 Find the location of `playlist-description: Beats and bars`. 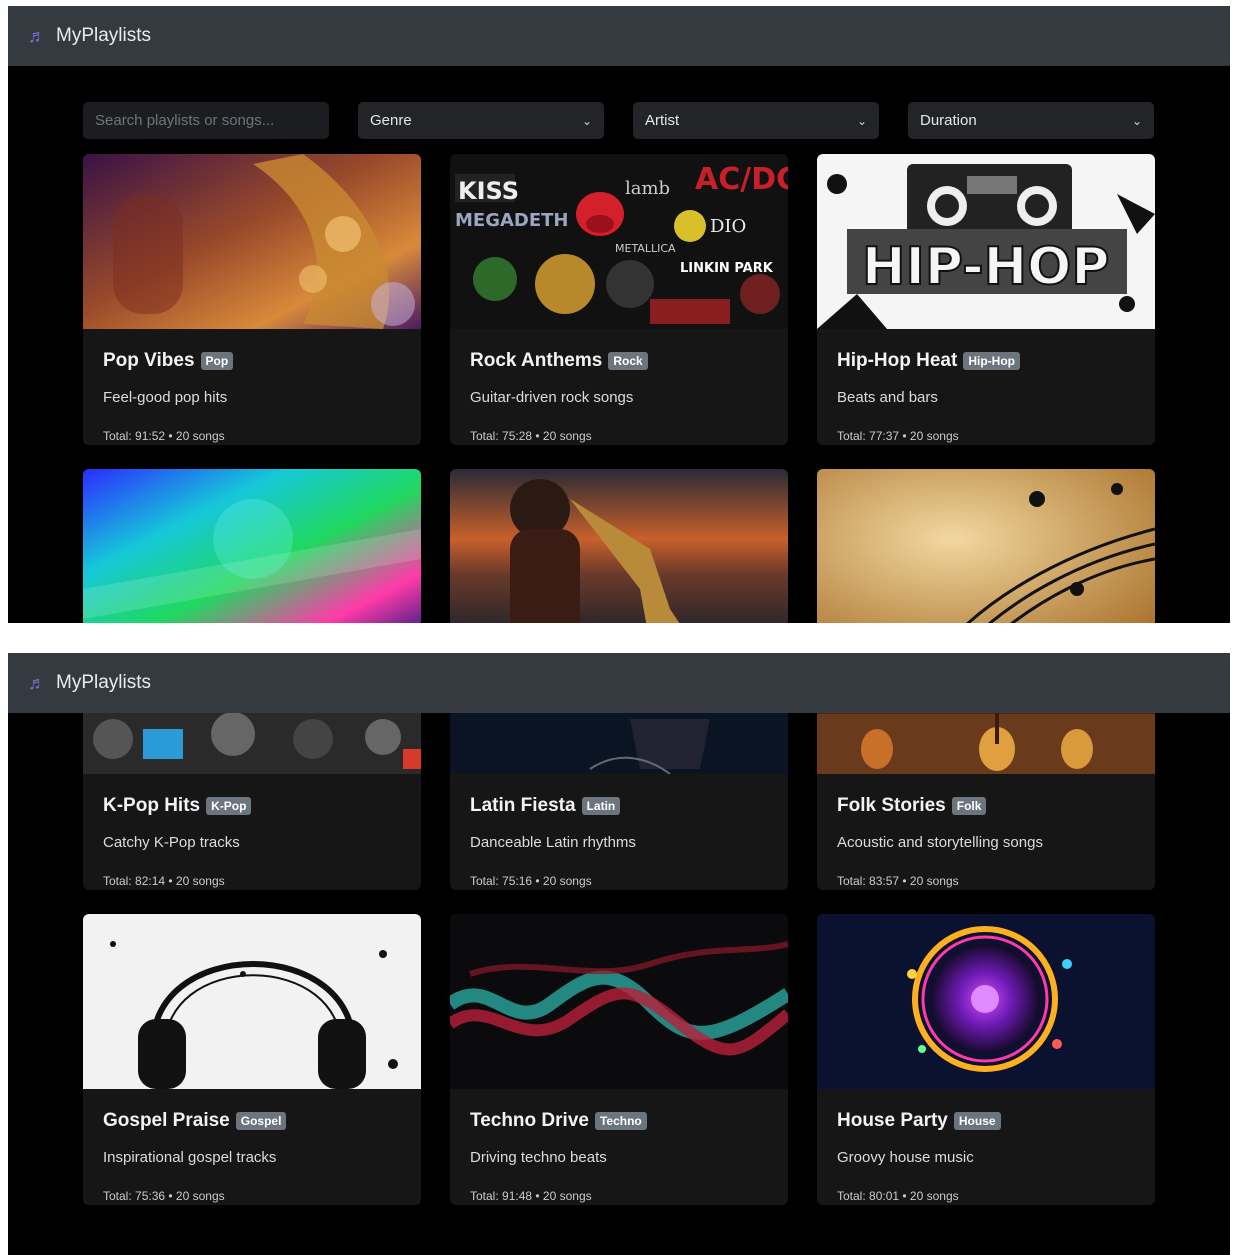

playlist-description: Beats and bars is located at coordinates (887, 397).